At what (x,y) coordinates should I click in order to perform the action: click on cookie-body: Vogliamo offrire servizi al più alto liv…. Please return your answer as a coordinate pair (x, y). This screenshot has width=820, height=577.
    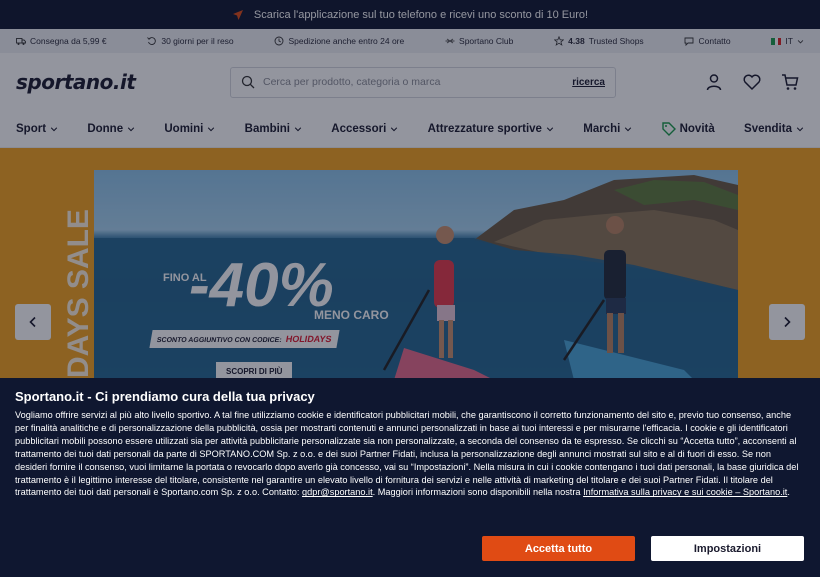
    Looking at the image, I should click on (407, 454).